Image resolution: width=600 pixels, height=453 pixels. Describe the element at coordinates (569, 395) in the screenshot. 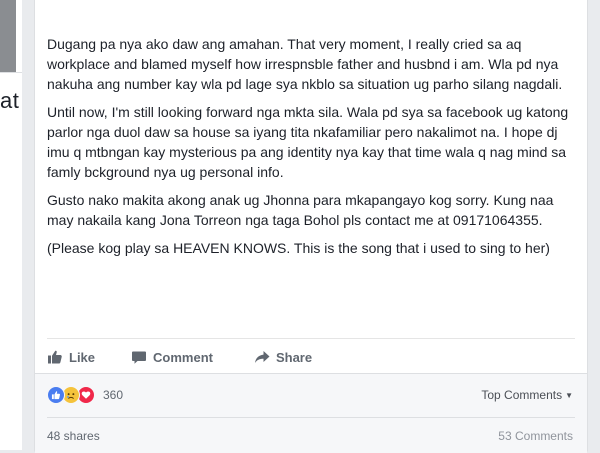

I see `caret-down-icon: ▼` at that location.